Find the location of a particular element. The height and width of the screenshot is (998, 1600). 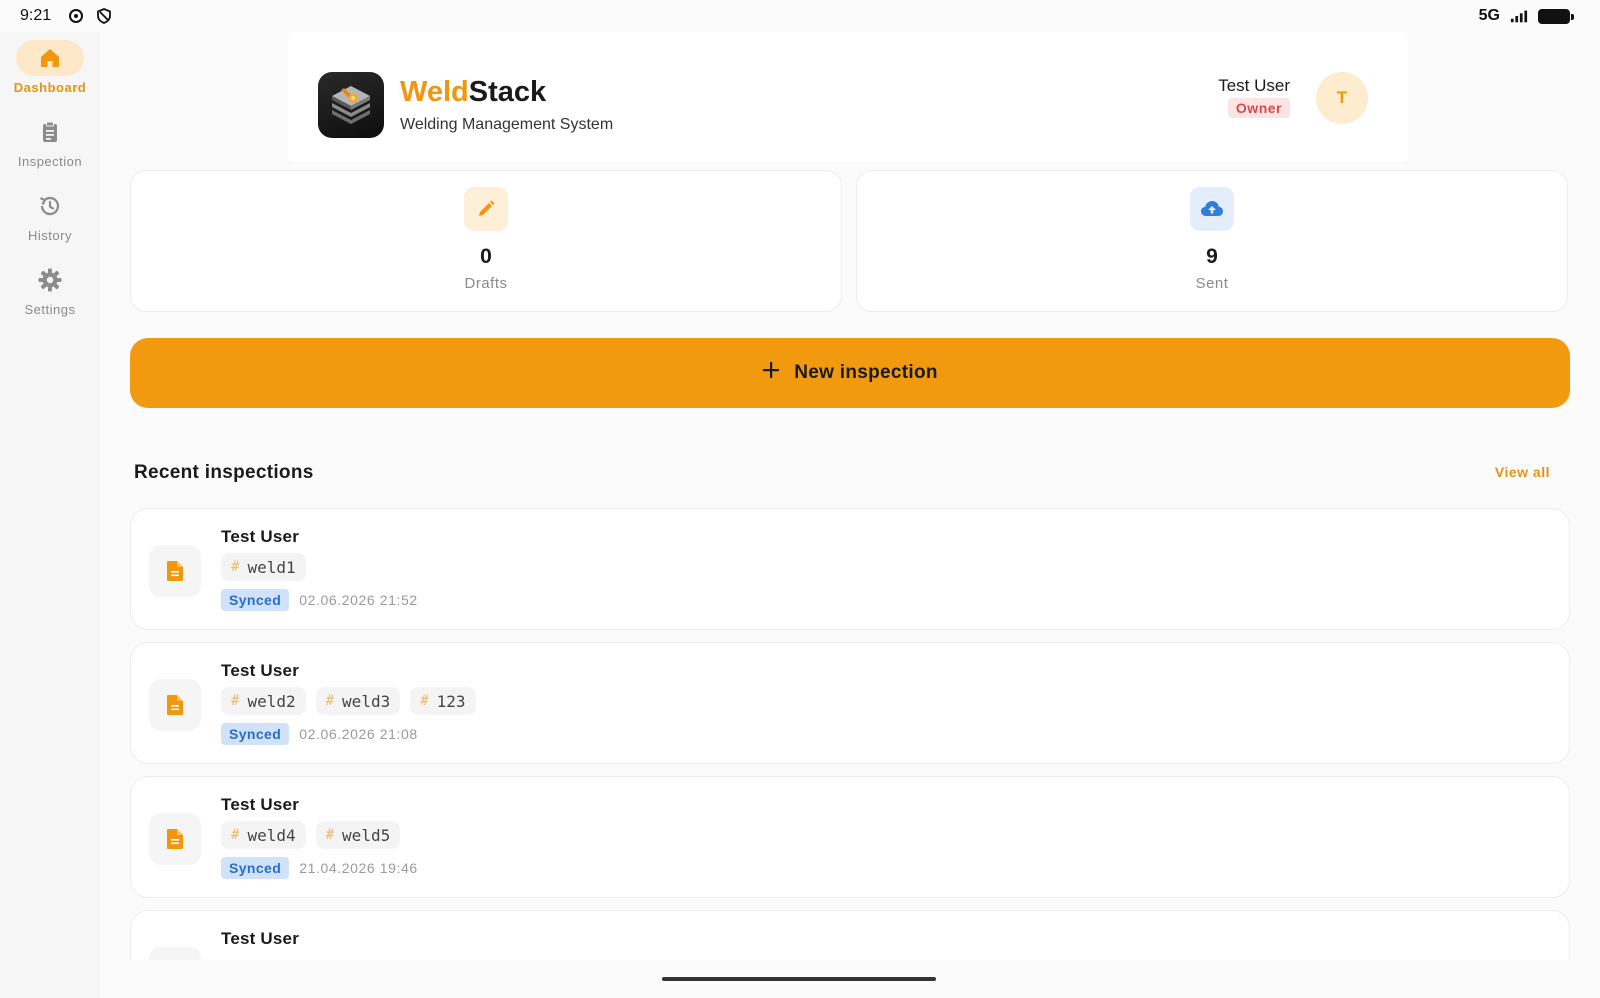

battery-icon is located at coordinates (1556, 16).